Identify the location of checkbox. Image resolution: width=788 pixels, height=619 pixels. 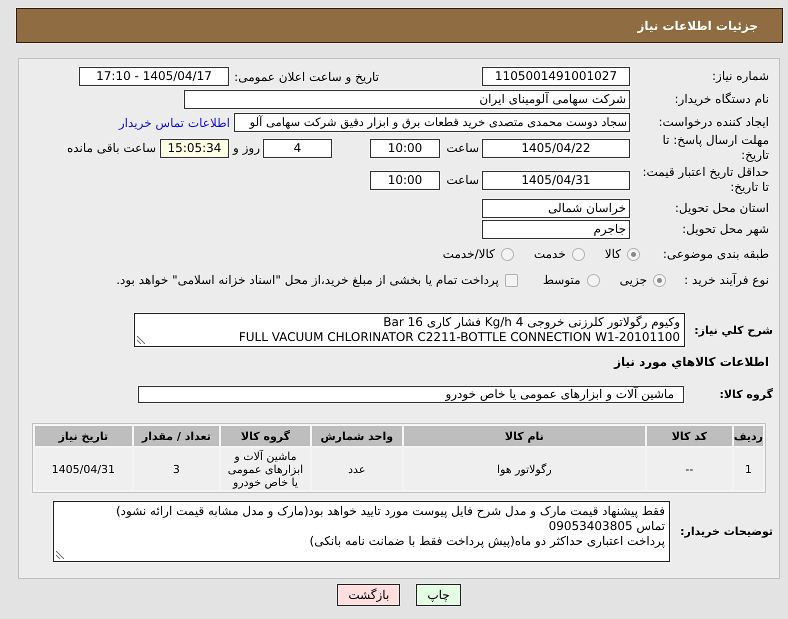
(511, 280).